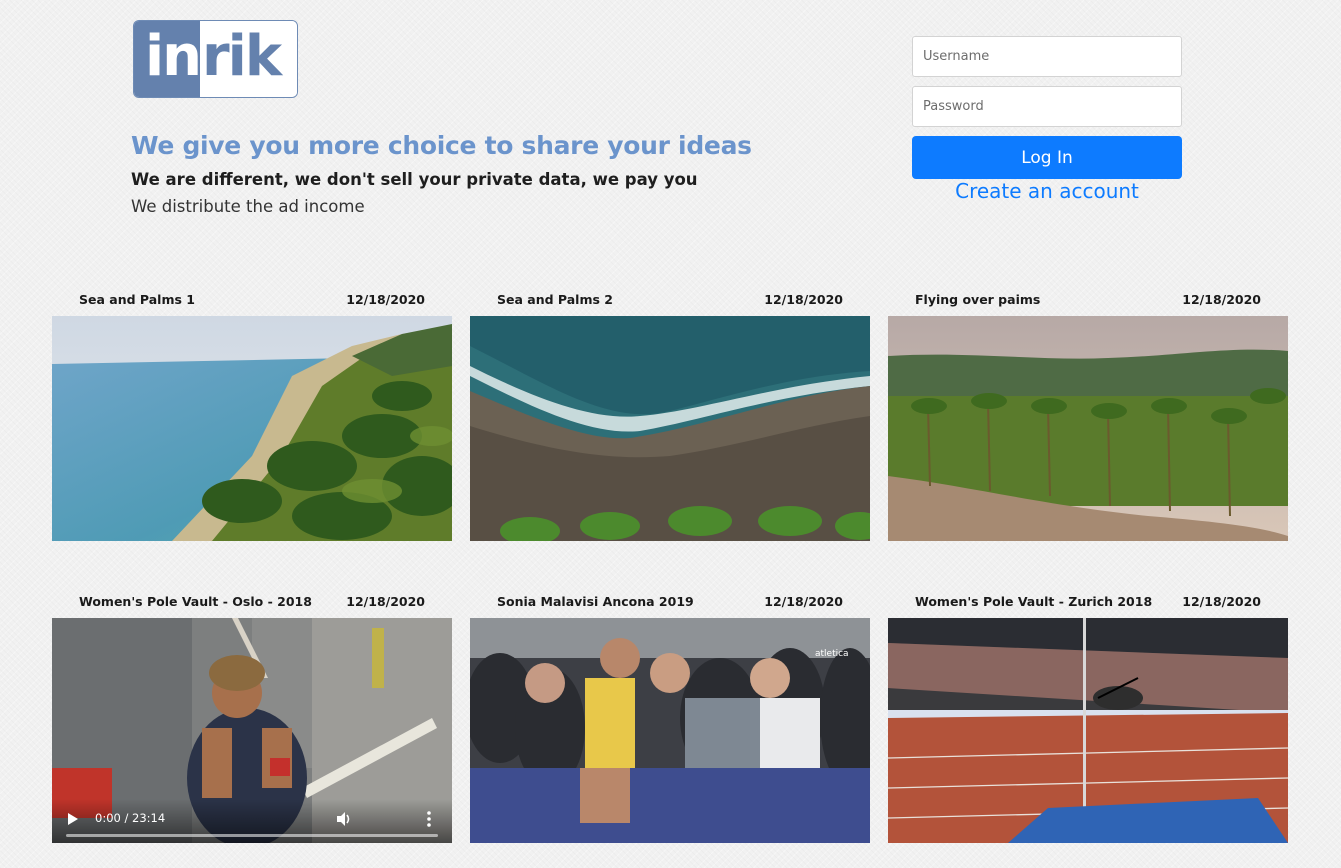  I want to click on video-meta: Sea and Palms 2 12/18/2020, so click(670, 302).